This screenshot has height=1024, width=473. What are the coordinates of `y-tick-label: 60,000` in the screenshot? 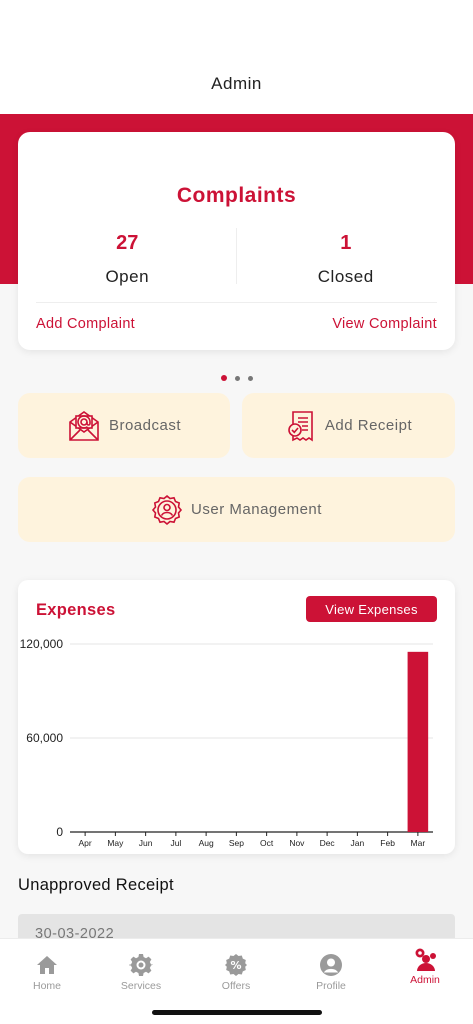 It's located at (44, 738).